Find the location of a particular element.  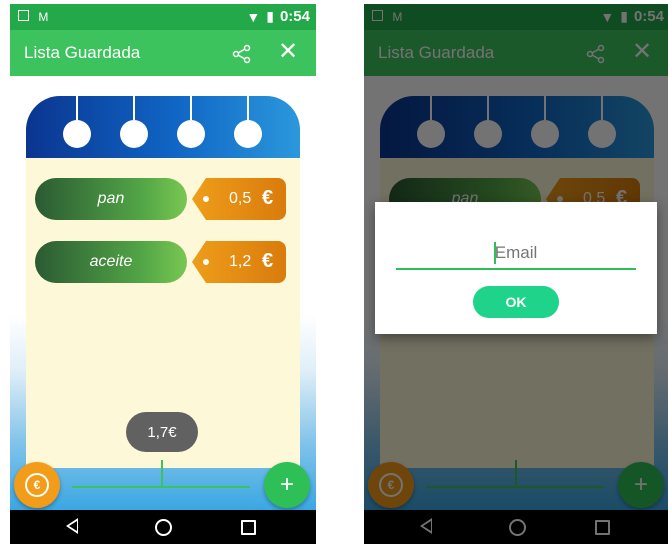

add-item-fab: + is located at coordinates (287, 485).